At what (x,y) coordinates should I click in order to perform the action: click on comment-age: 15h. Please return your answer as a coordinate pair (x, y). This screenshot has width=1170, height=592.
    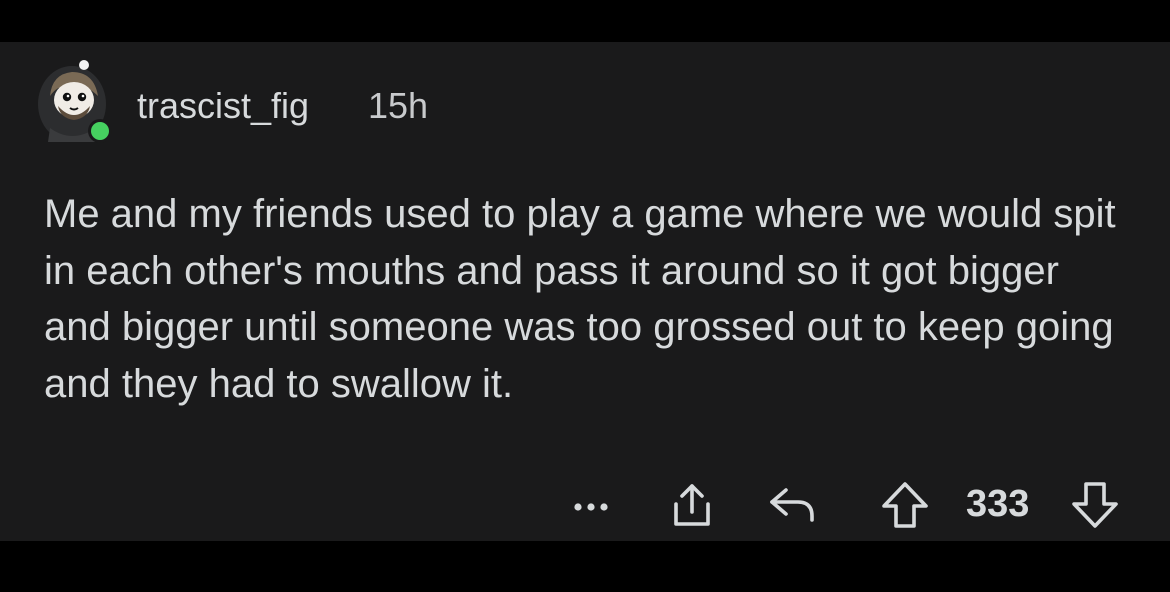
    Looking at the image, I should click on (398, 105).